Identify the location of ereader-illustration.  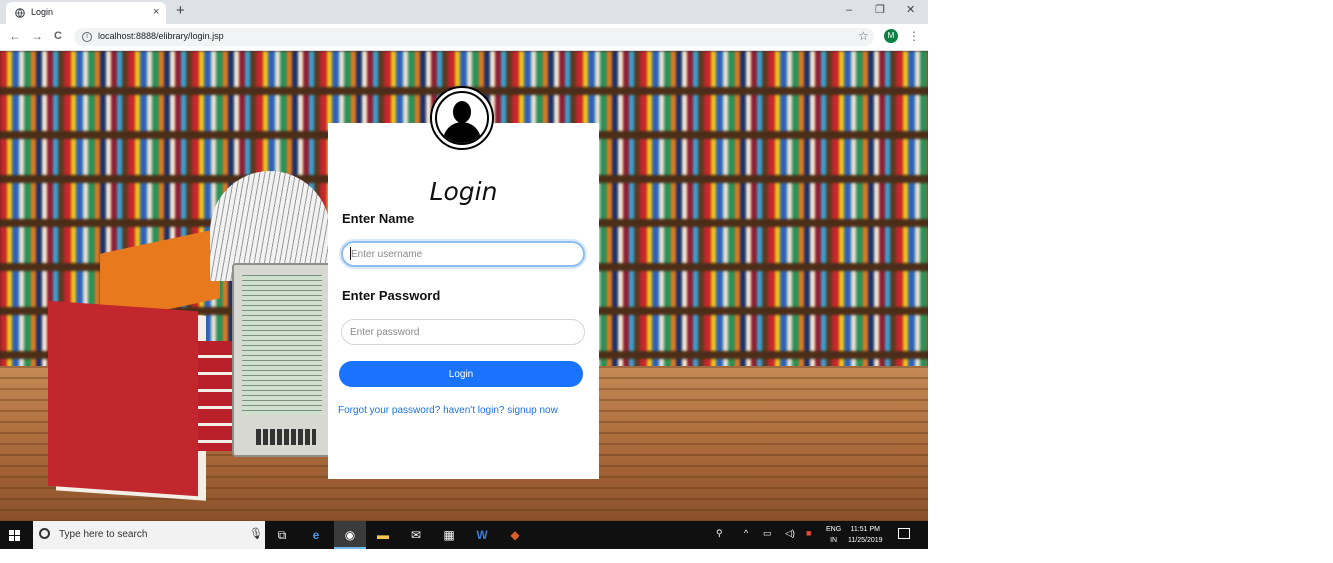
(282, 360).